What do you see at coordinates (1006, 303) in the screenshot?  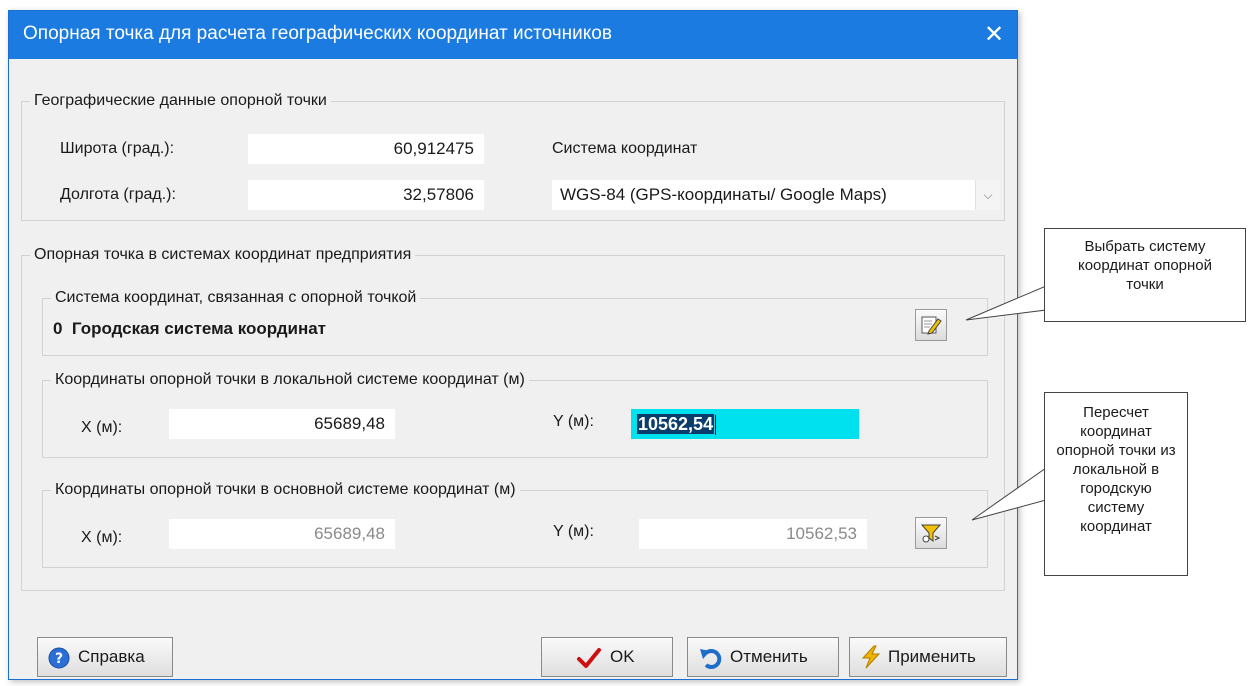 I see `callout-pointer-select` at bounding box center [1006, 303].